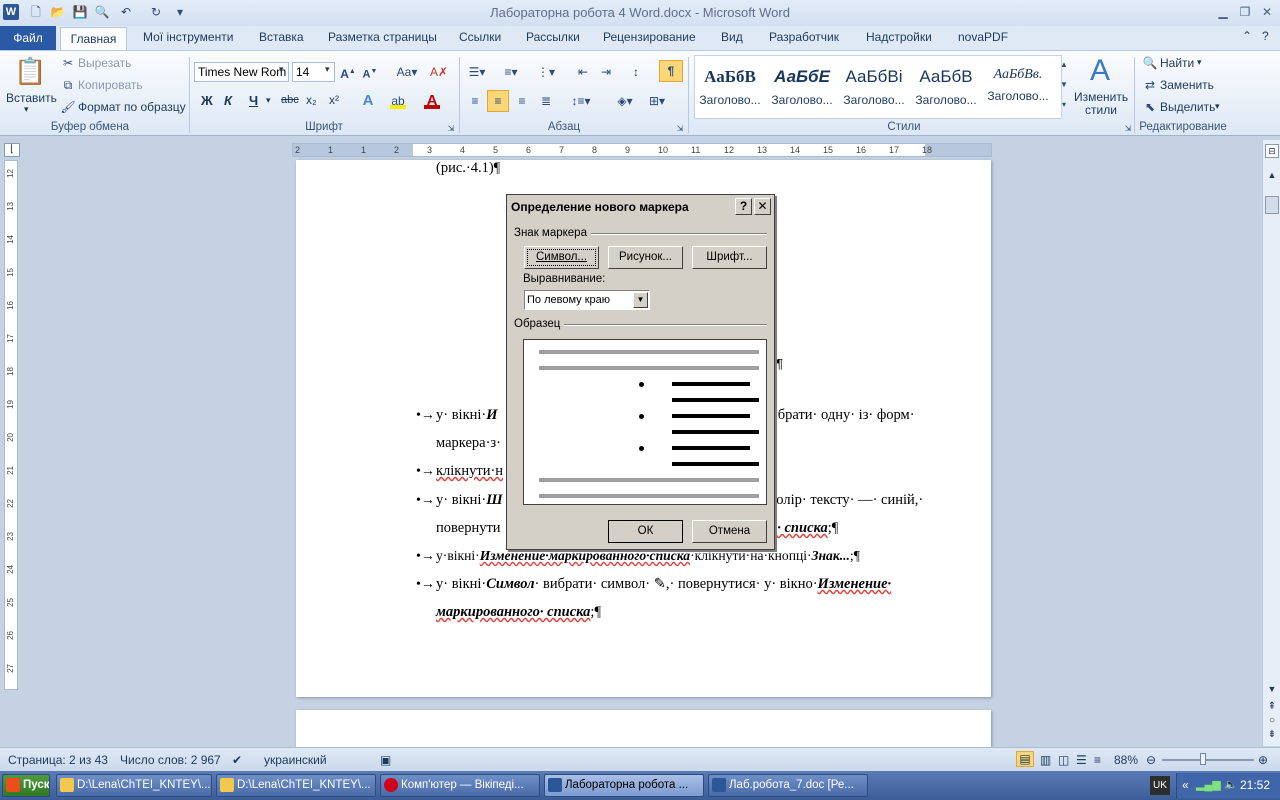  What do you see at coordinates (1267, 12) in the screenshot?
I see `close-window-button: ✕` at bounding box center [1267, 12].